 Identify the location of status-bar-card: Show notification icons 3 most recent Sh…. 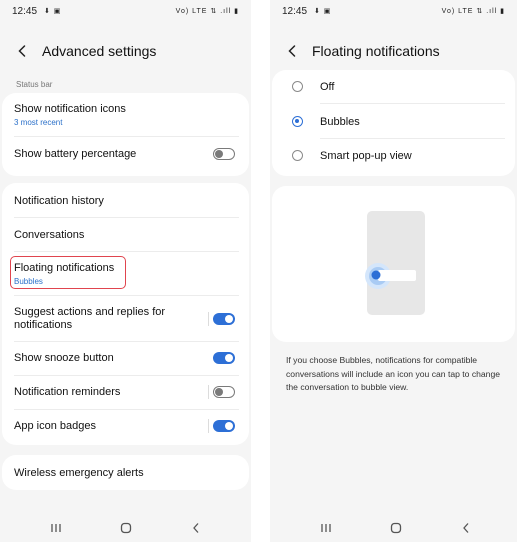
(125, 134).